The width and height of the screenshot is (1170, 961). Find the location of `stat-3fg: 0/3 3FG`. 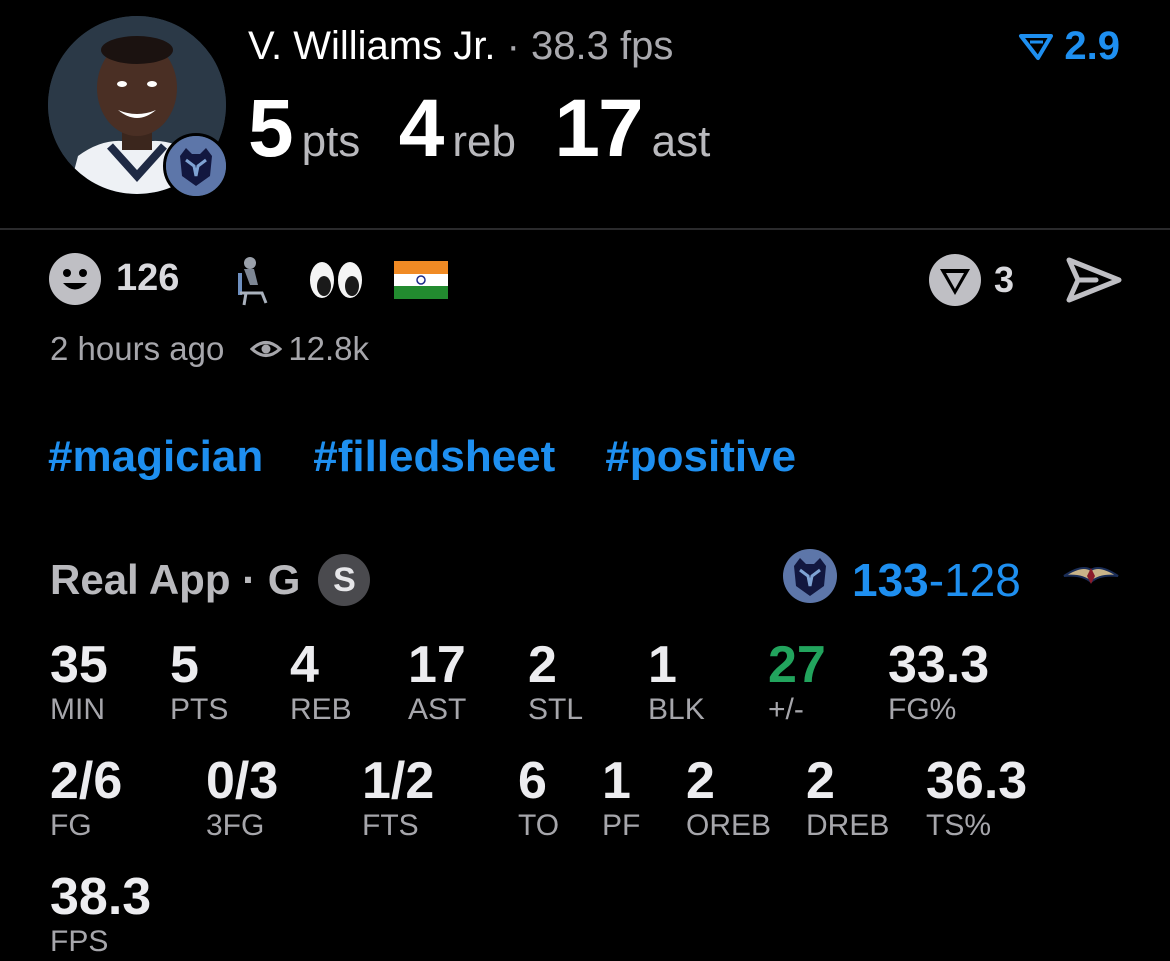

stat-3fg: 0/3 3FG is located at coordinates (242, 797).